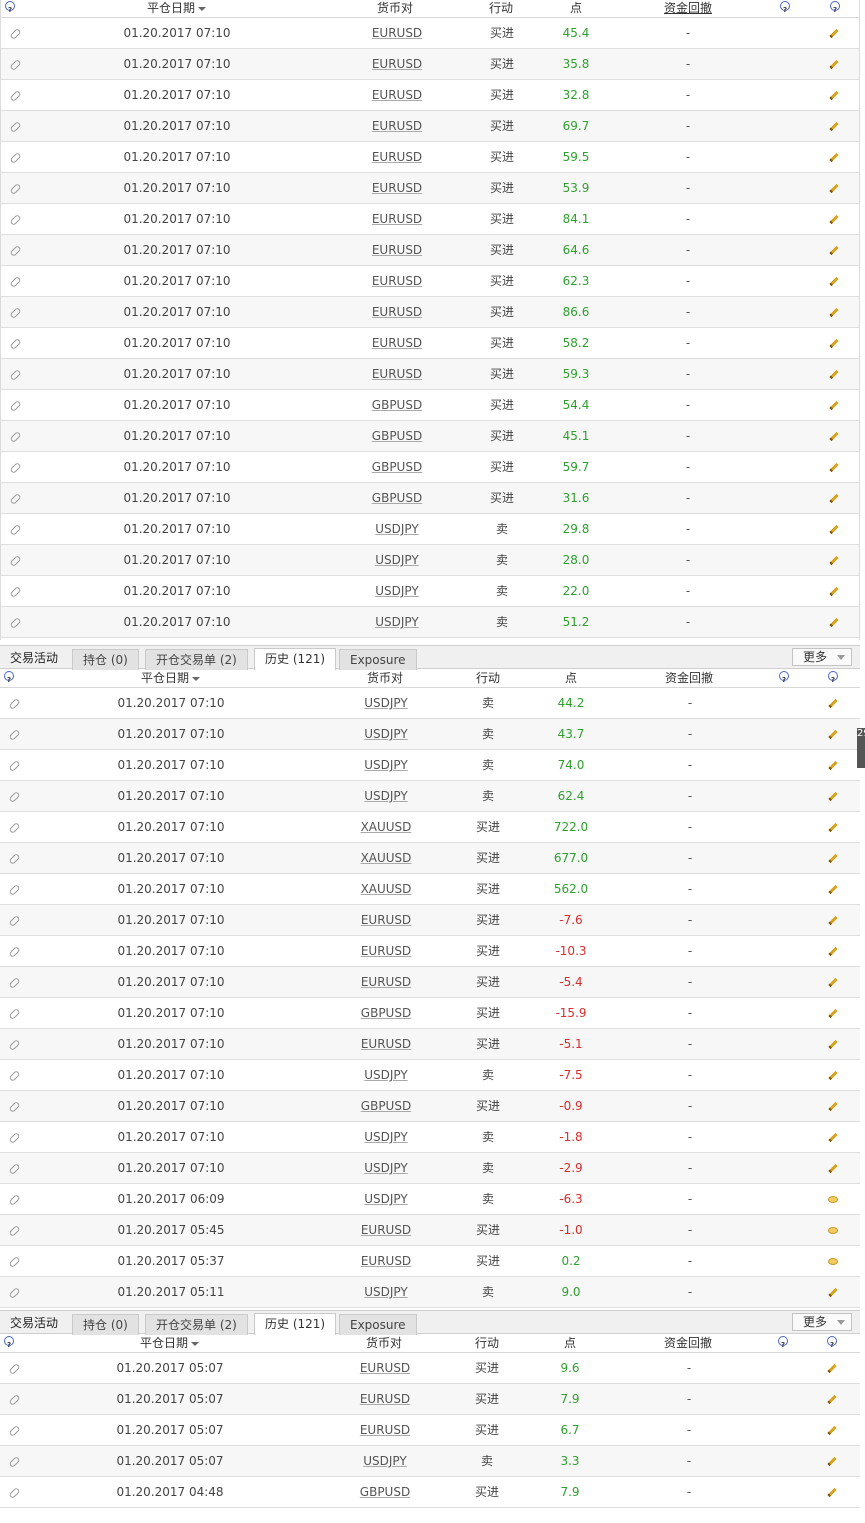  I want to click on table-row: 01.20.2017 07:10 EURUSD 买进 35.8 -, so click(430, 64).